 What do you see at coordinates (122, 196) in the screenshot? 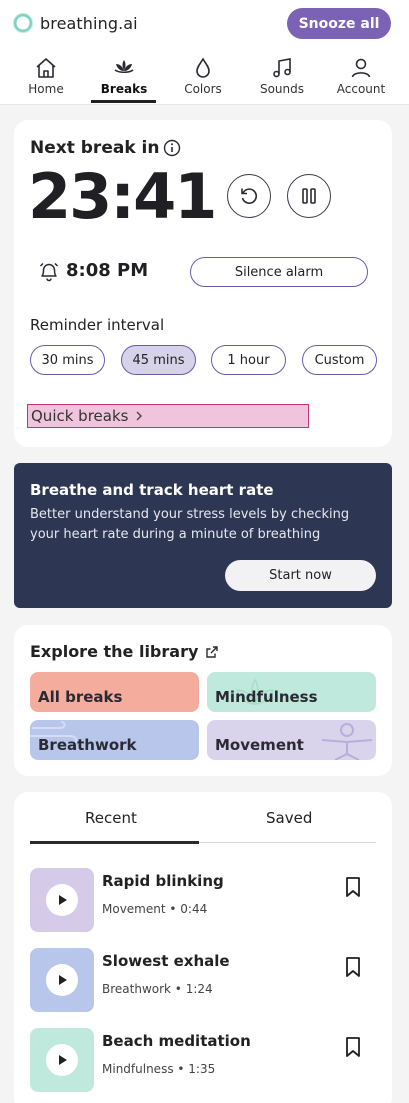
I see `countdown-timer: 23:41` at bounding box center [122, 196].